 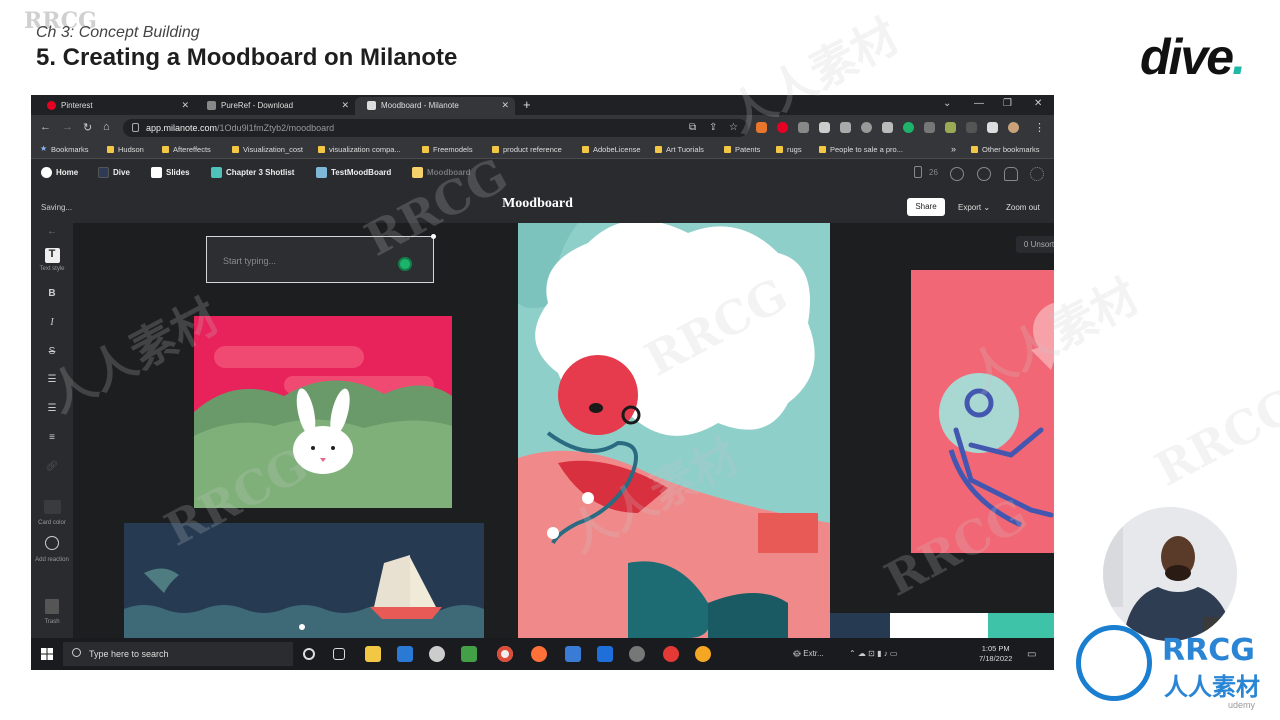 What do you see at coordinates (47, 654) in the screenshot?
I see `windows-start-icon` at bounding box center [47, 654].